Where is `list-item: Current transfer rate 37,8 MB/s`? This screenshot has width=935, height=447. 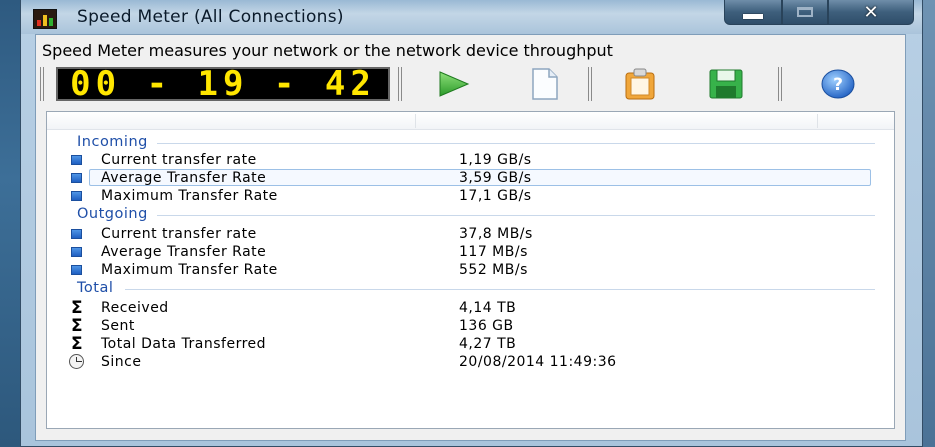 list-item: Current transfer rate 37,8 MB/s is located at coordinates (470, 234).